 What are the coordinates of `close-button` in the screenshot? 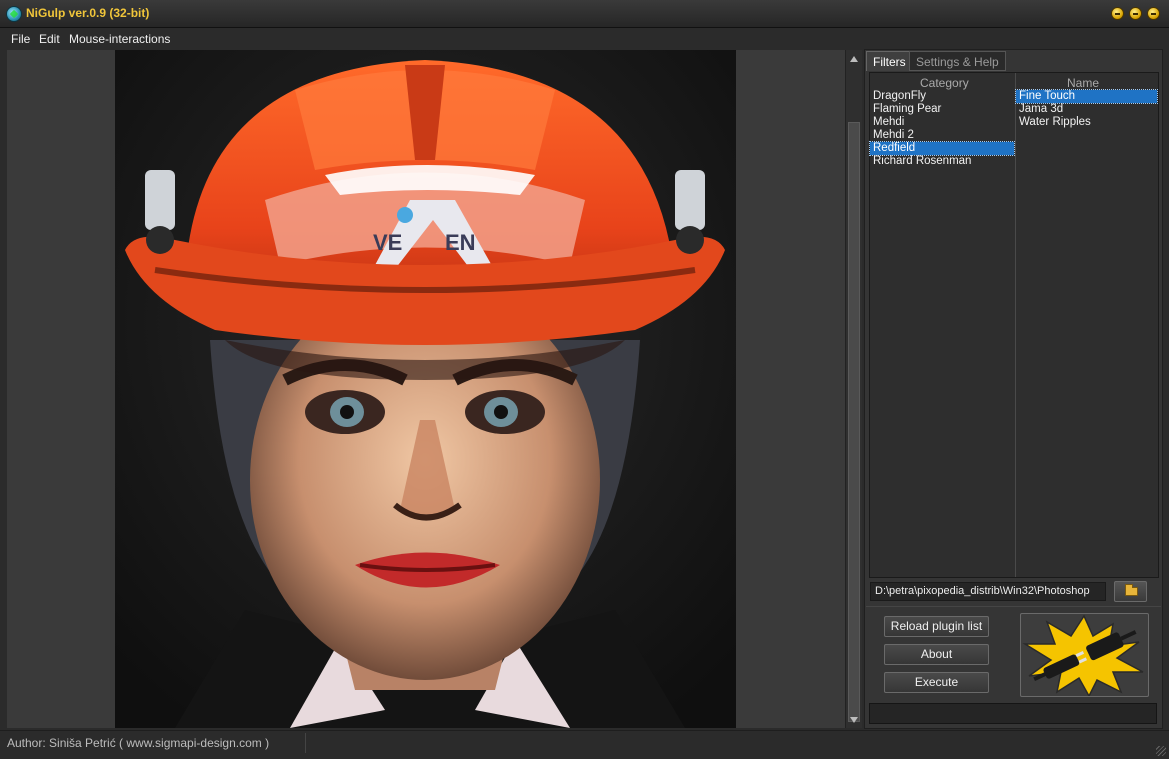 It's located at (1153, 13).